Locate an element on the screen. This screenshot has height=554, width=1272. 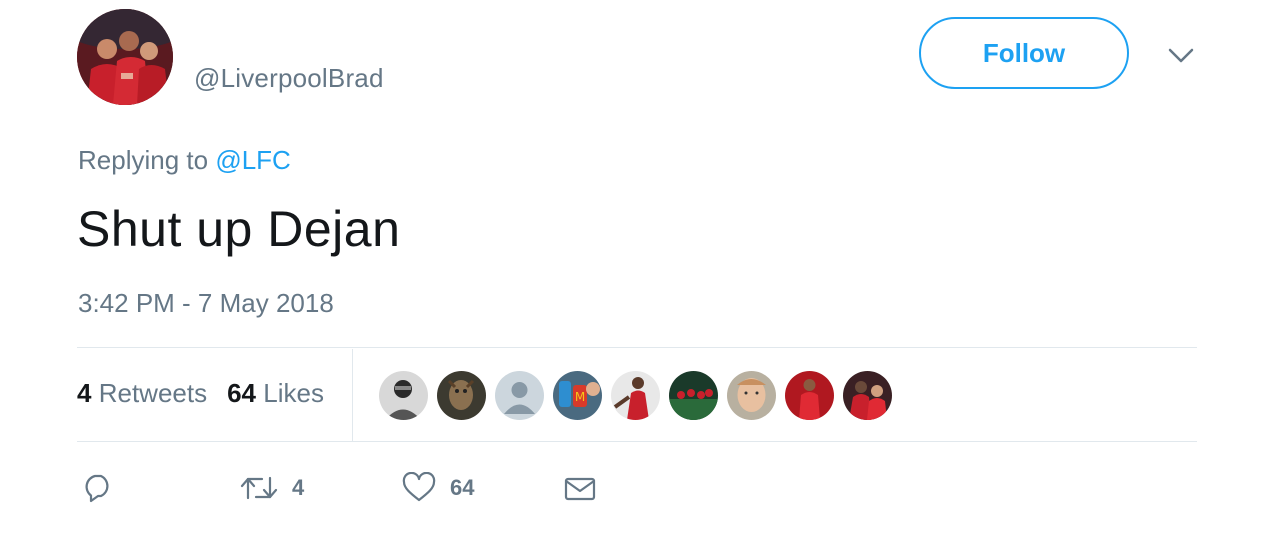
profile-photo is located at coordinates (125, 57).